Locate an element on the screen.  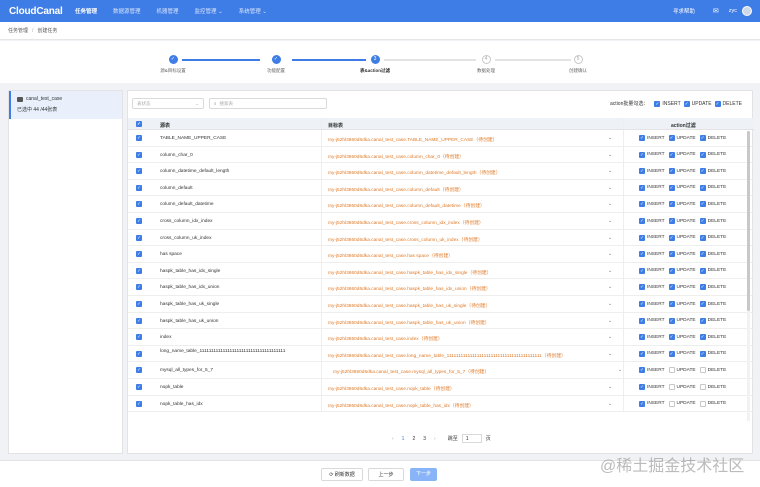
nav-machine-management: 机器管理 is located at coordinates (168, 11).